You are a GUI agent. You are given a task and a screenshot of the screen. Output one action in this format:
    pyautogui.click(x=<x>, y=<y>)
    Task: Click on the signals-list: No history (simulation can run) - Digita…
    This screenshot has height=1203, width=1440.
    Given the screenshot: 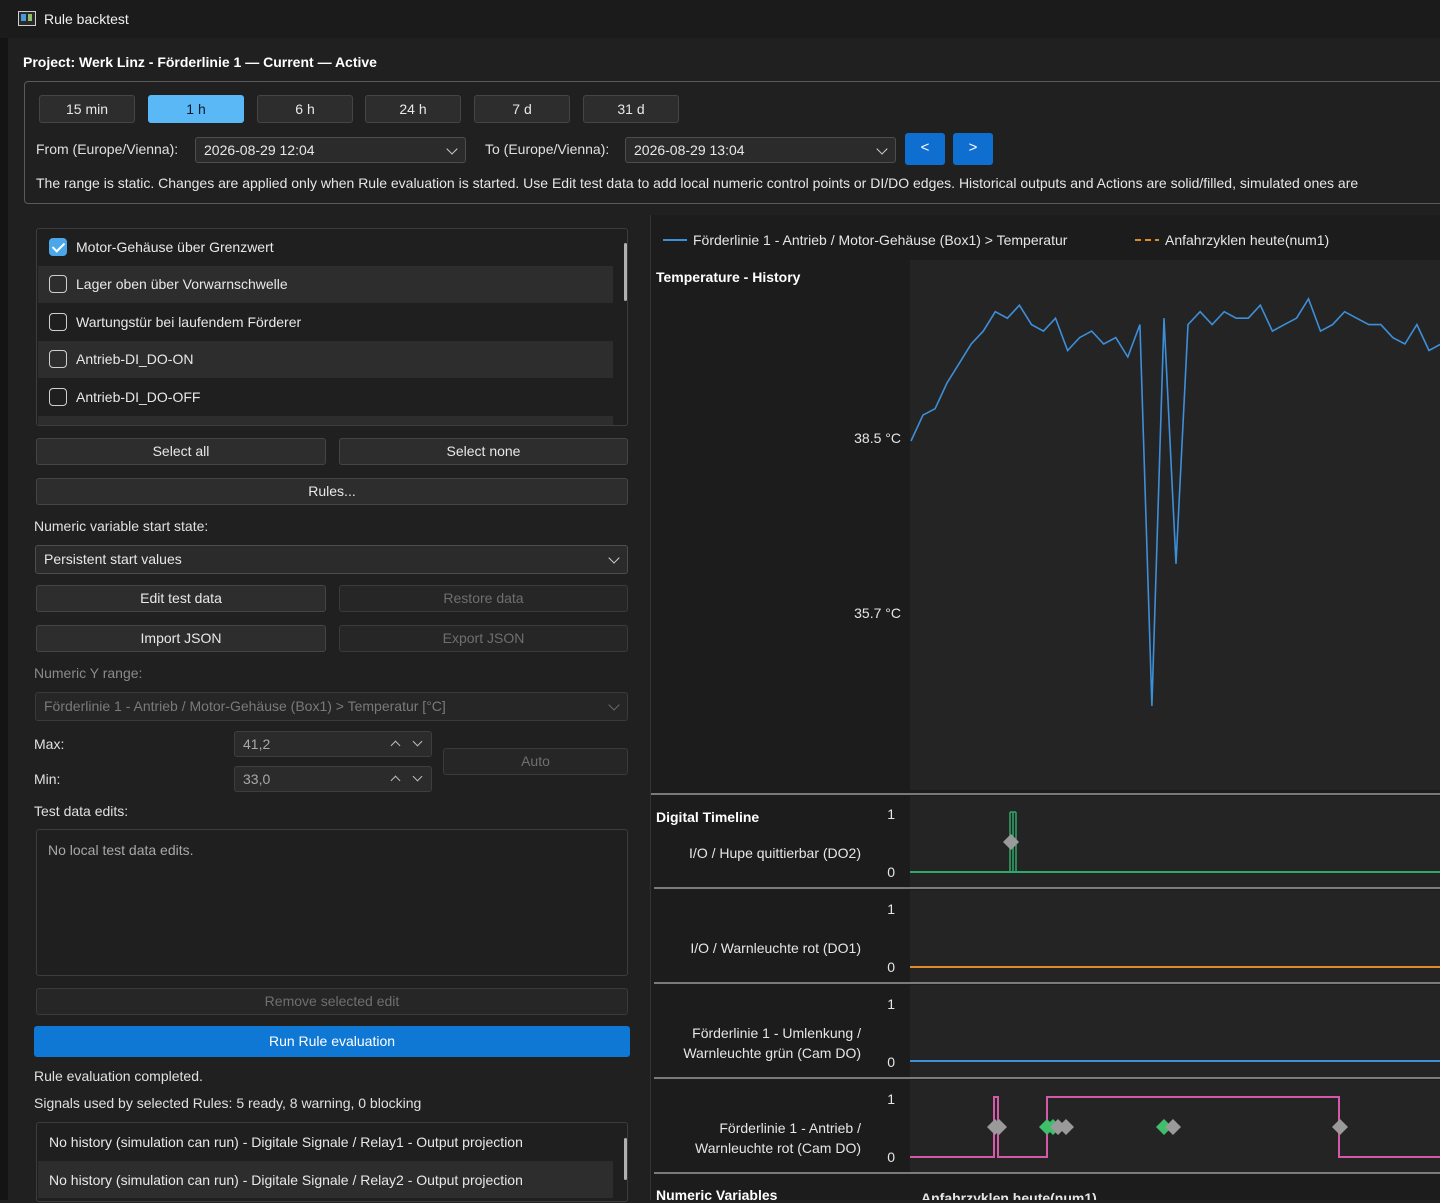 What is the action you would take?
    pyautogui.click(x=332, y=1162)
    